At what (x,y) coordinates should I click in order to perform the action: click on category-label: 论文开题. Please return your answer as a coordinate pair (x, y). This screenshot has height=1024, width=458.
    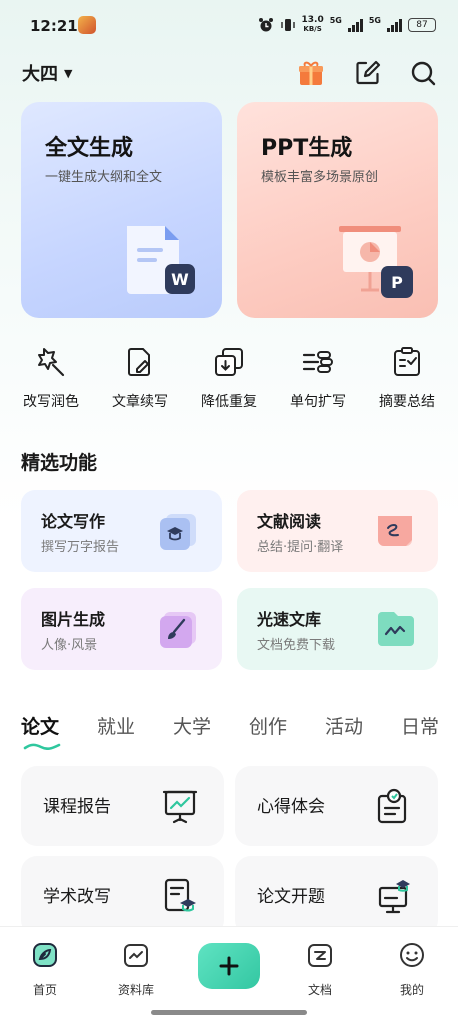
    Looking at the image, I should click on (291, 897).